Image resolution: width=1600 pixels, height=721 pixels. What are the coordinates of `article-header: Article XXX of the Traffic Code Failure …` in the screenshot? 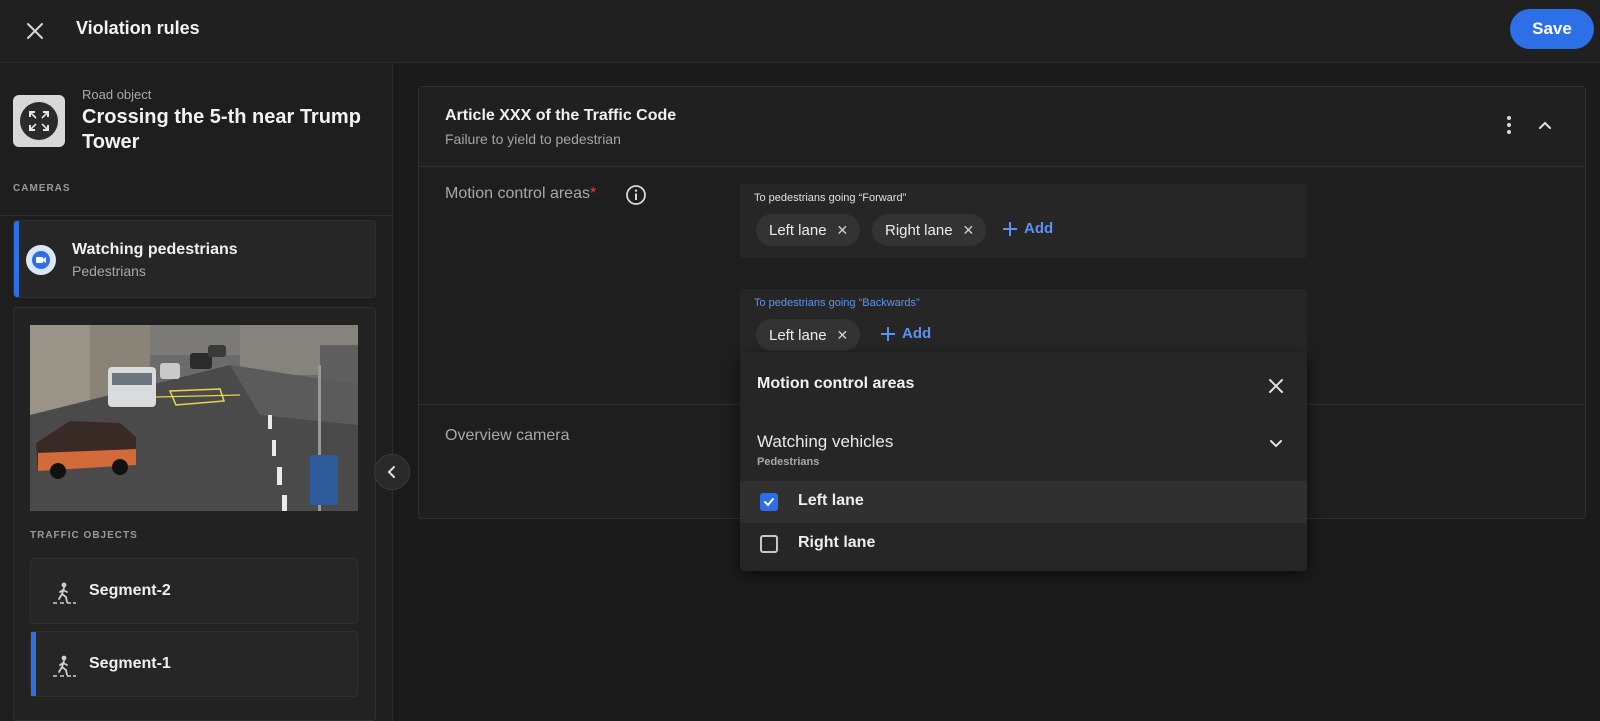 It's located at (1002, 127).